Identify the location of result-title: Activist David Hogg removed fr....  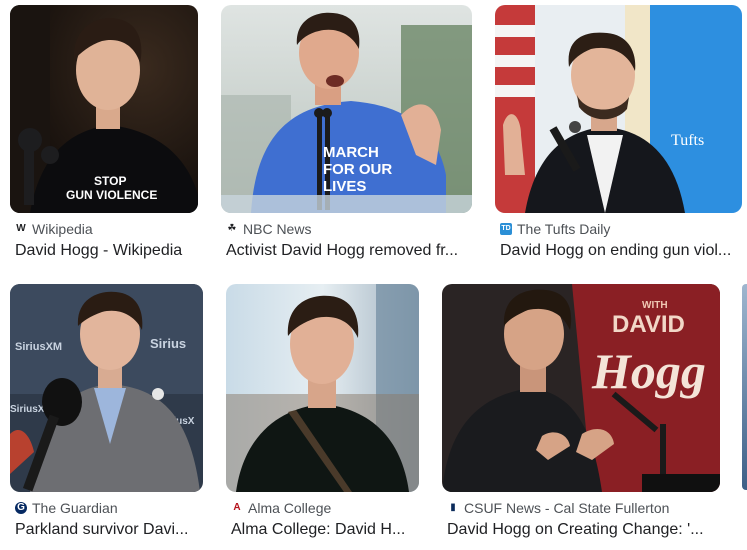
(349, 251).